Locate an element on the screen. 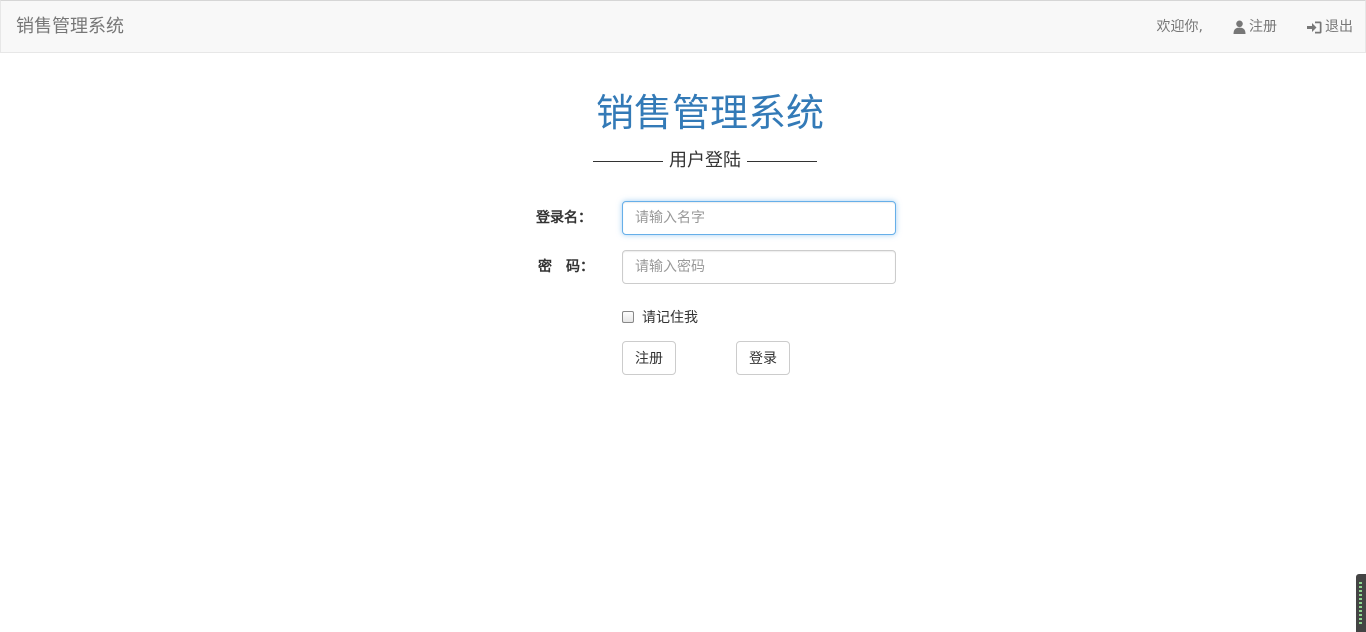  remember-me: 请记住我 is located at coordinates (660, 317).